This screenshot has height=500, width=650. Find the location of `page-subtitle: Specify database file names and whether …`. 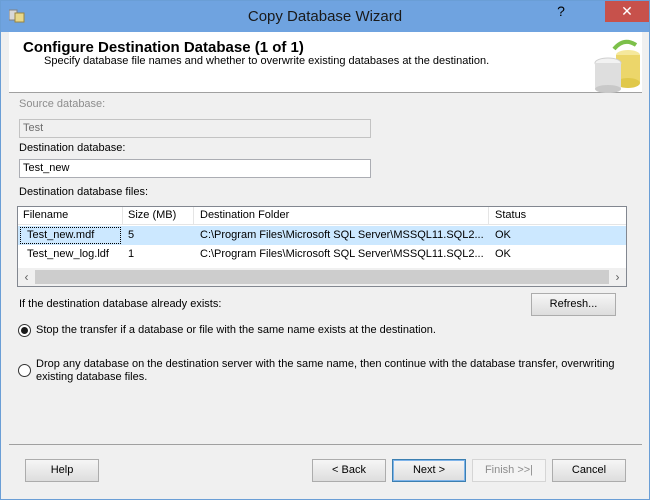

page-subtitle: Specify database file names and whether … is located at coordinates (267, 61).